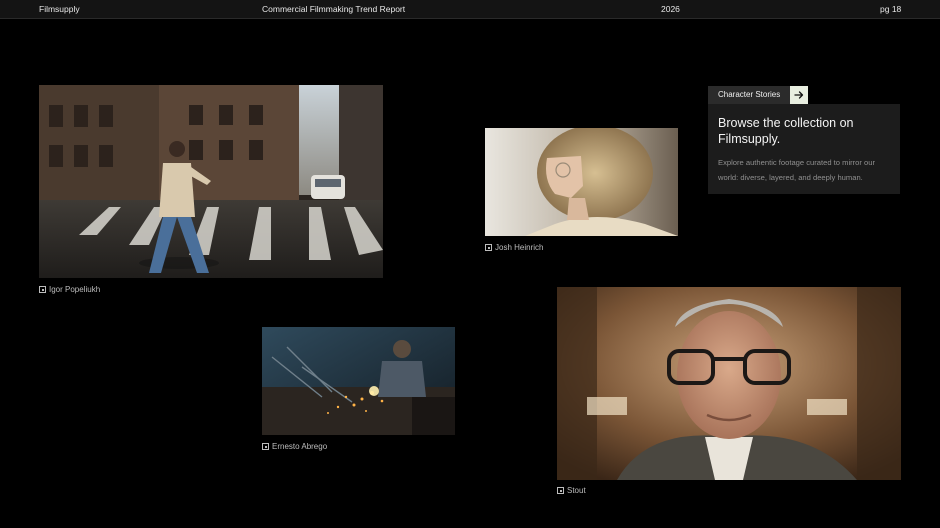 This screenshot has height=528, width=940. I want to click on photo-old-man-glasses, so click(729, 383).